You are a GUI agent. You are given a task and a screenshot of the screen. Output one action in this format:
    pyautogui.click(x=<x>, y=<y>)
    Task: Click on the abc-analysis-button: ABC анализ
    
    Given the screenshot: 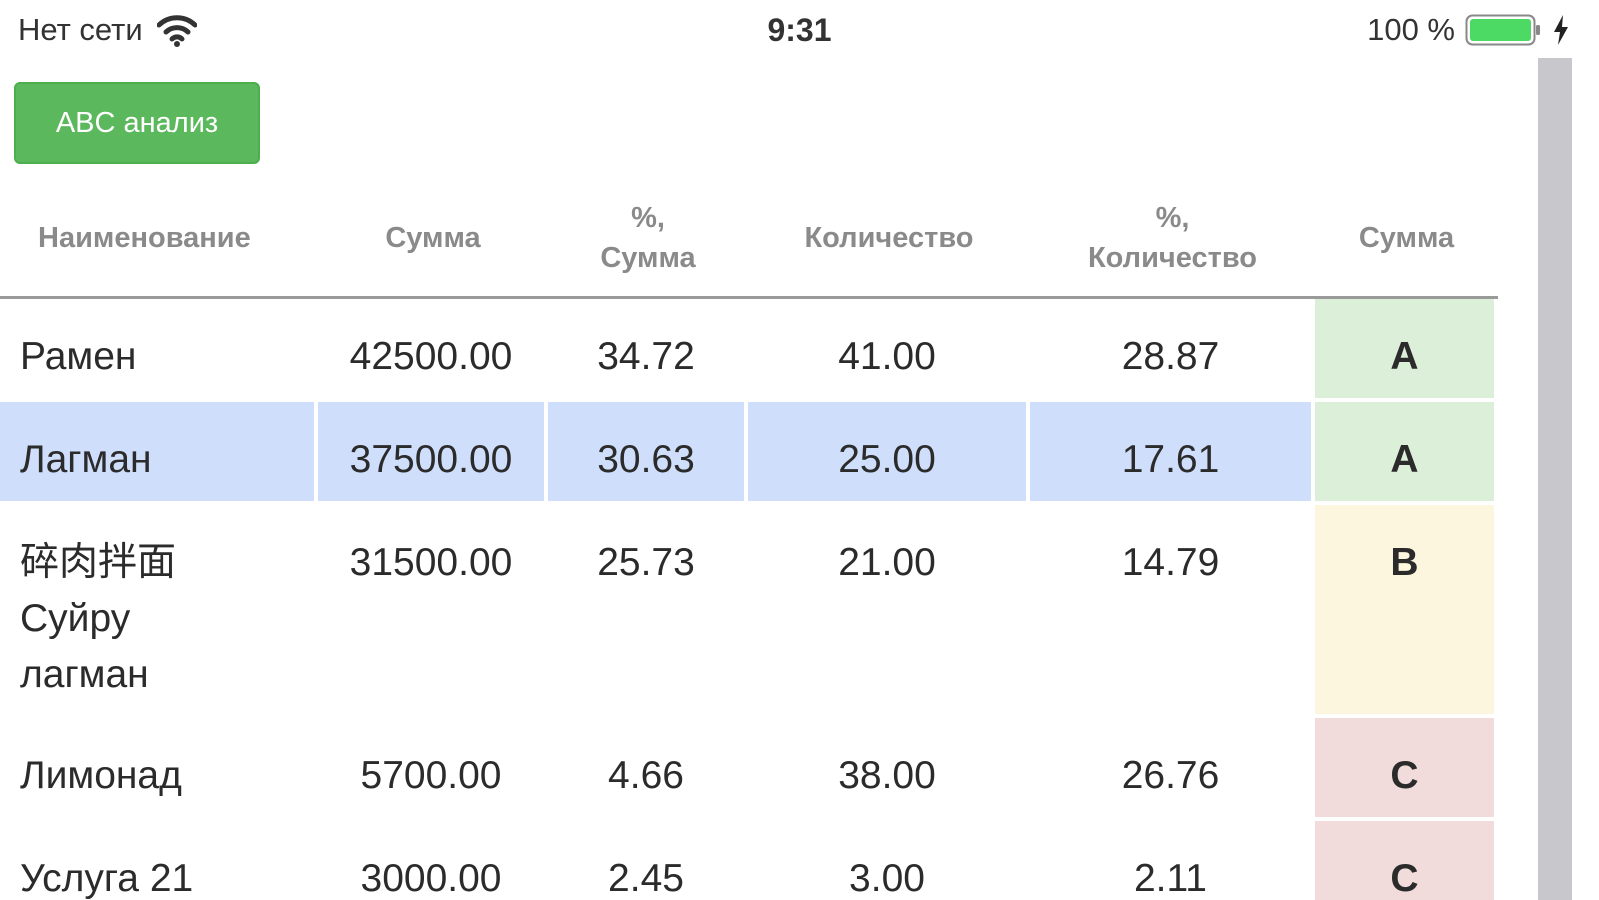 What is the action you would take?
    pyautogui.click(x=137, y=123)
    